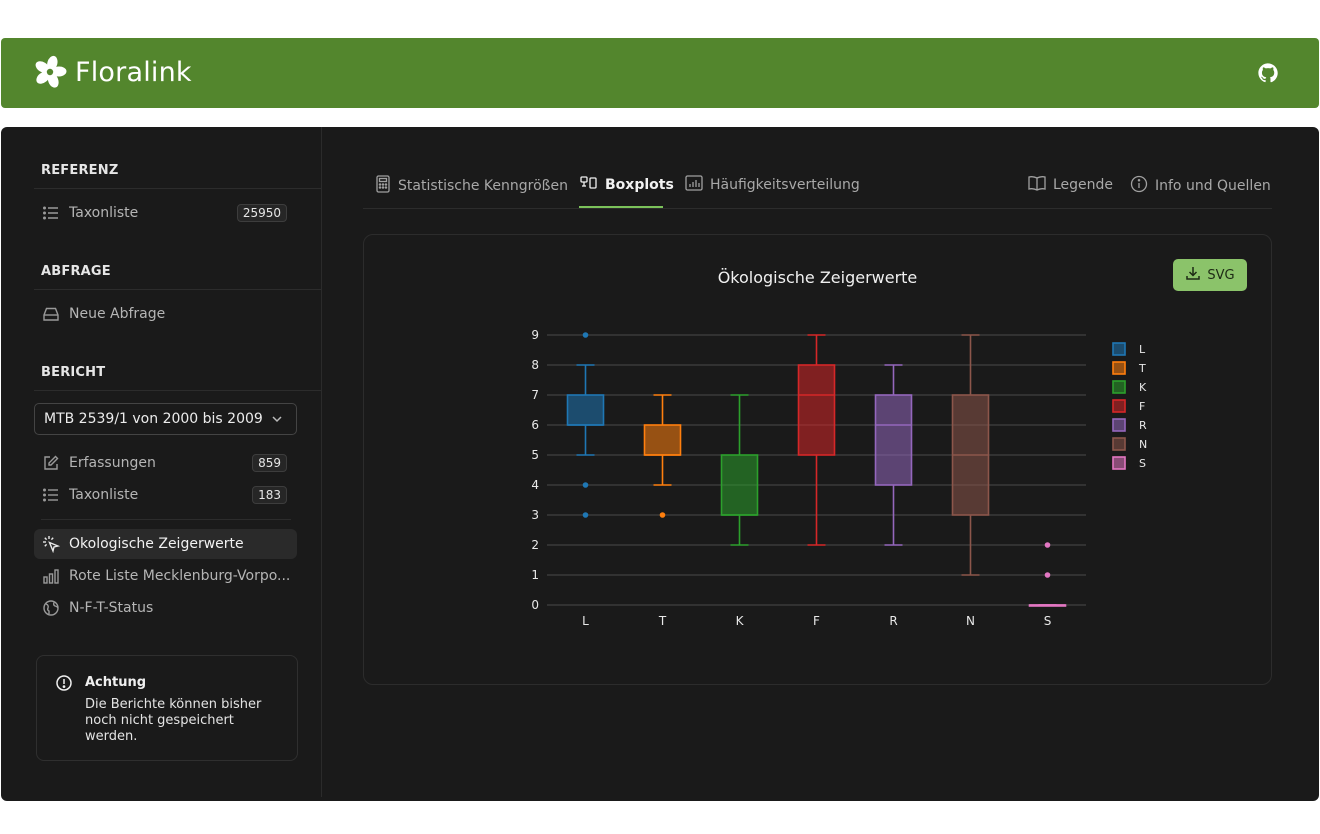 The width and height of the screenshot is (1320, 834). I want to click on alert-circle-icon, so click(64, 685).